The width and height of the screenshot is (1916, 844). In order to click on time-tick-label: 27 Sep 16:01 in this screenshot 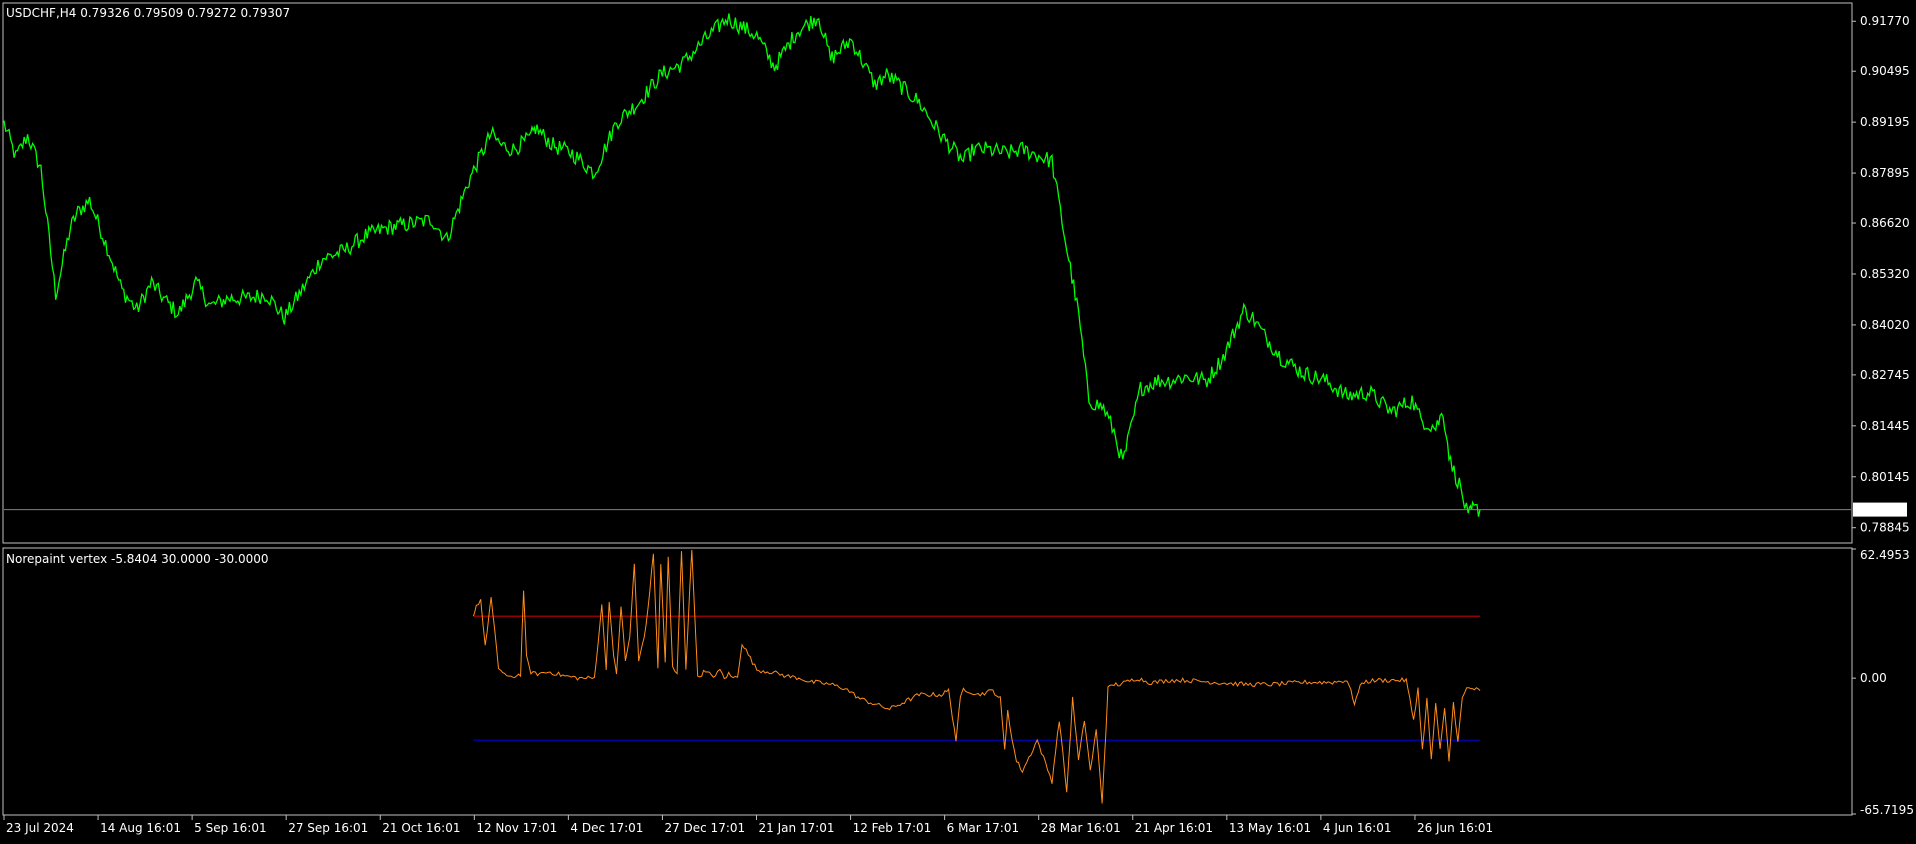, I will do `click(328, 828)`.